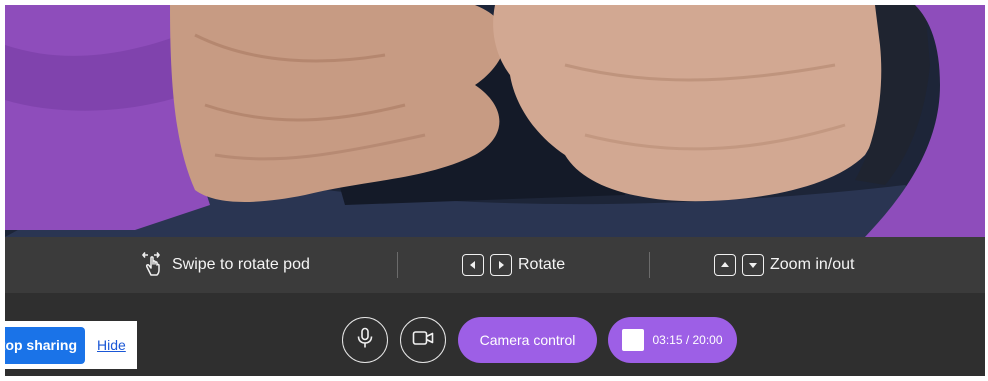 Image resolution: width=988 pixels, height=381 pixels. I want to click on arrow-left-key-icon, so click(473, 265).